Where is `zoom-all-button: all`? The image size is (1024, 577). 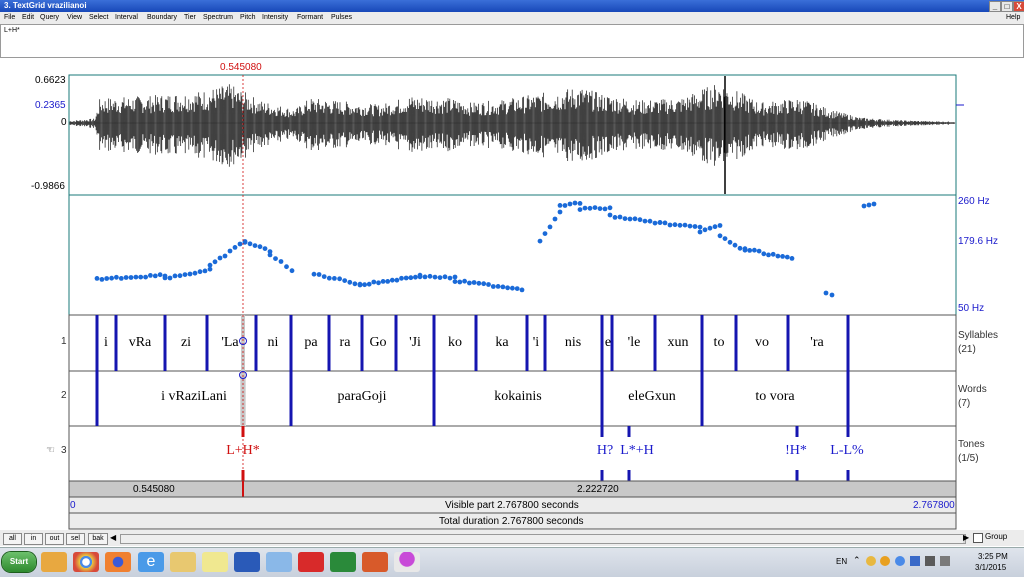 zoom-all-button: all is located at coordinates (12, 539).